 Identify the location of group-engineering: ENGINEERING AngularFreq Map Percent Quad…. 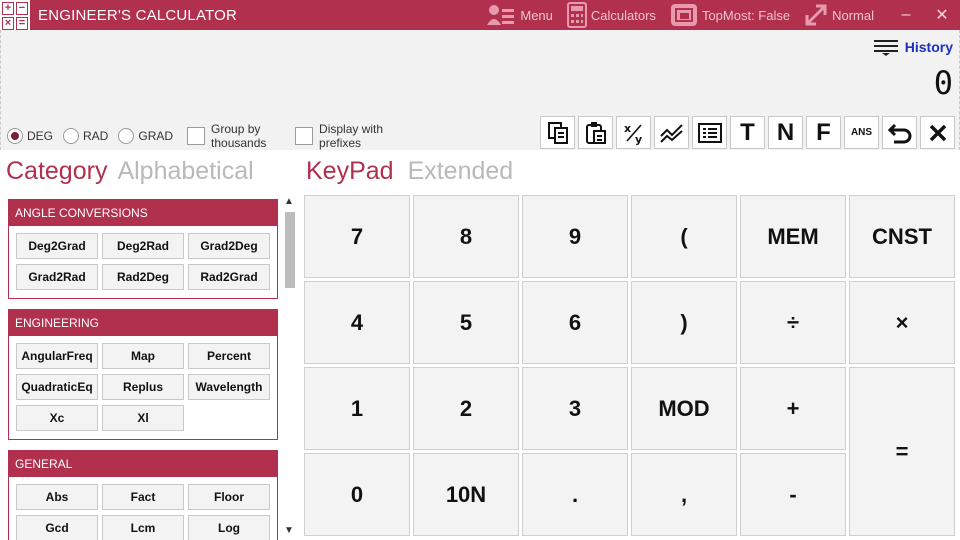
(143, 374).